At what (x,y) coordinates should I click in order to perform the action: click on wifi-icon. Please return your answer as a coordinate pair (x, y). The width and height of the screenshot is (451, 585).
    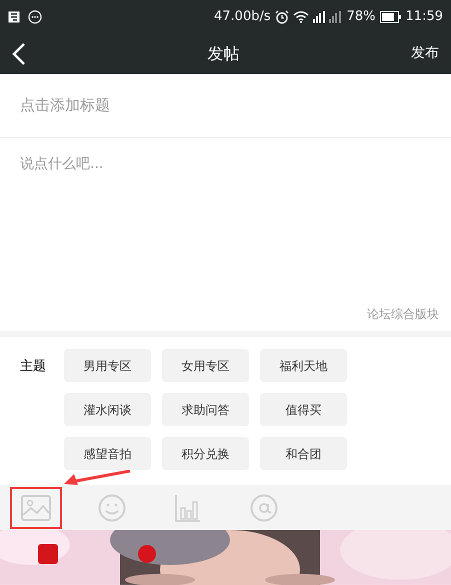
    Looking at the image, I should click on (300, 16).